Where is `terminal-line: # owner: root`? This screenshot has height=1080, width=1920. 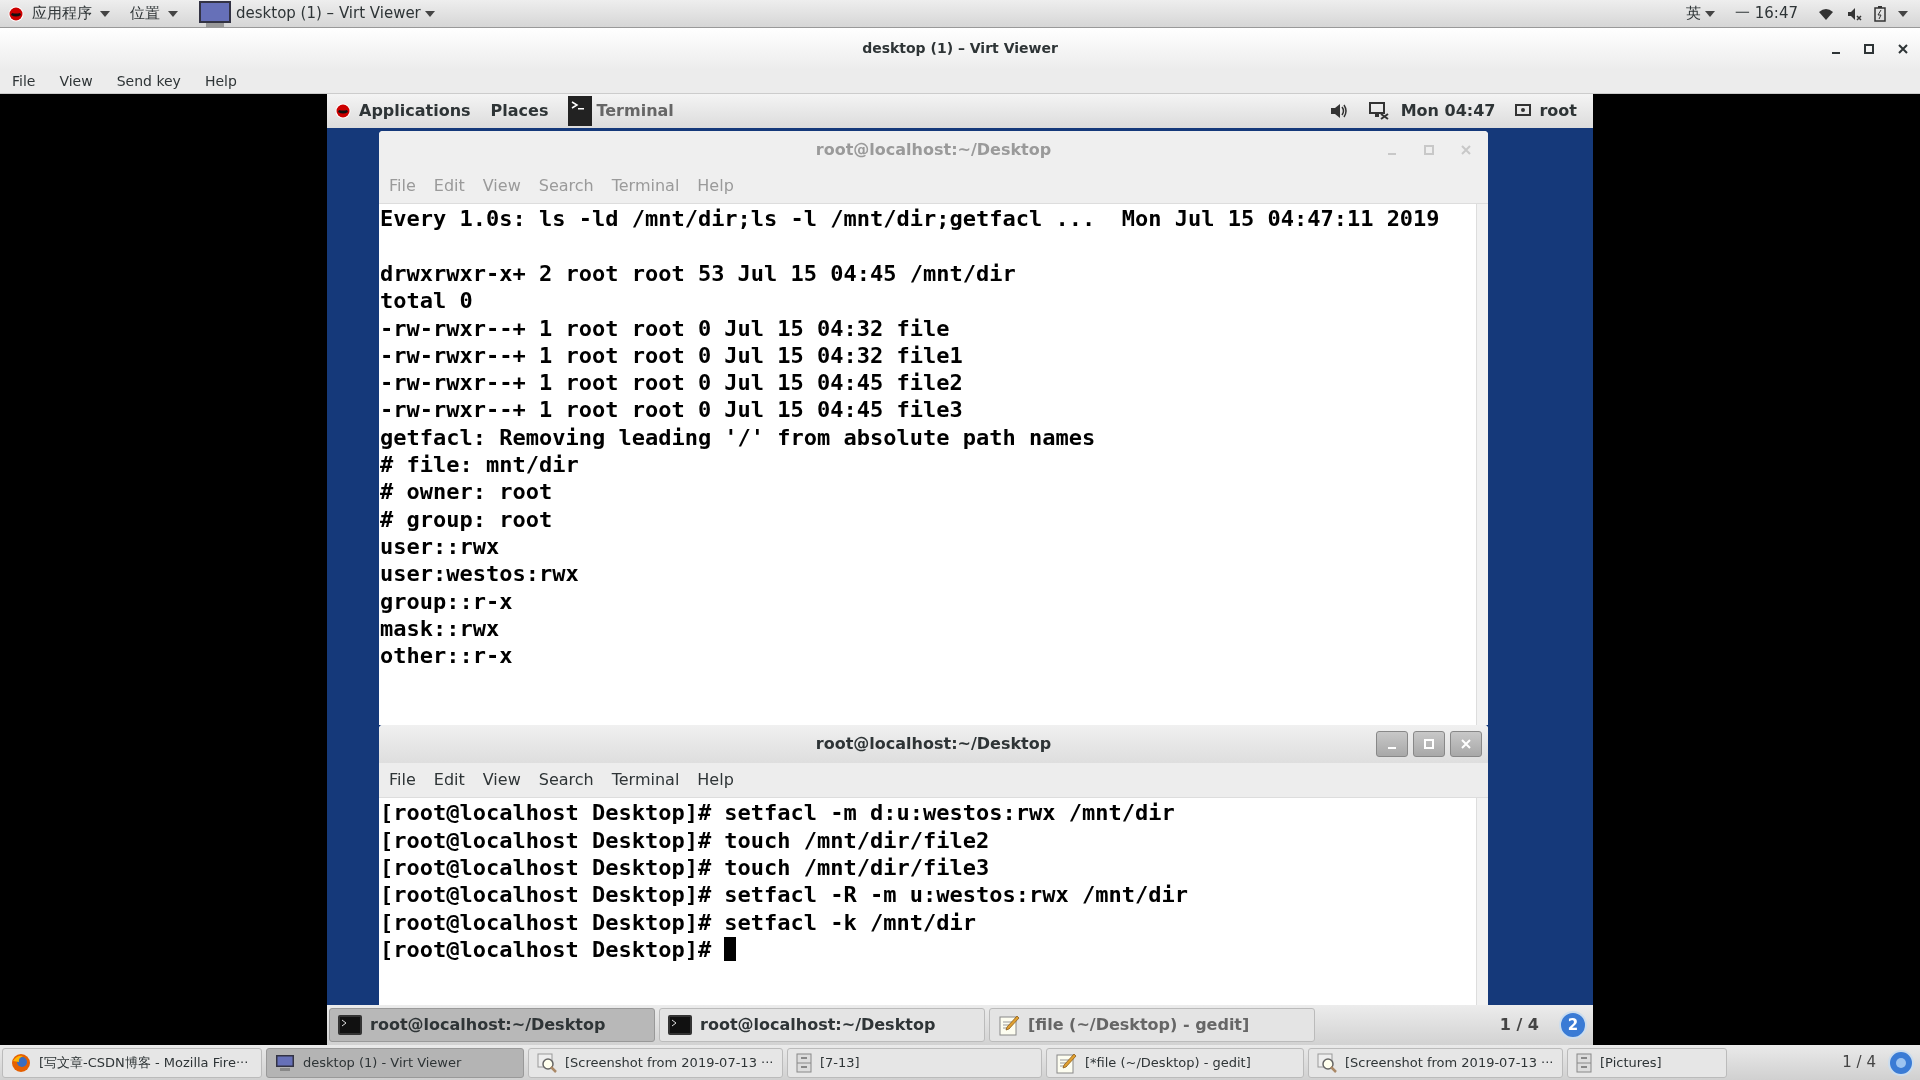 terminal-line: # owner: root is located at coordinates (466, 492).